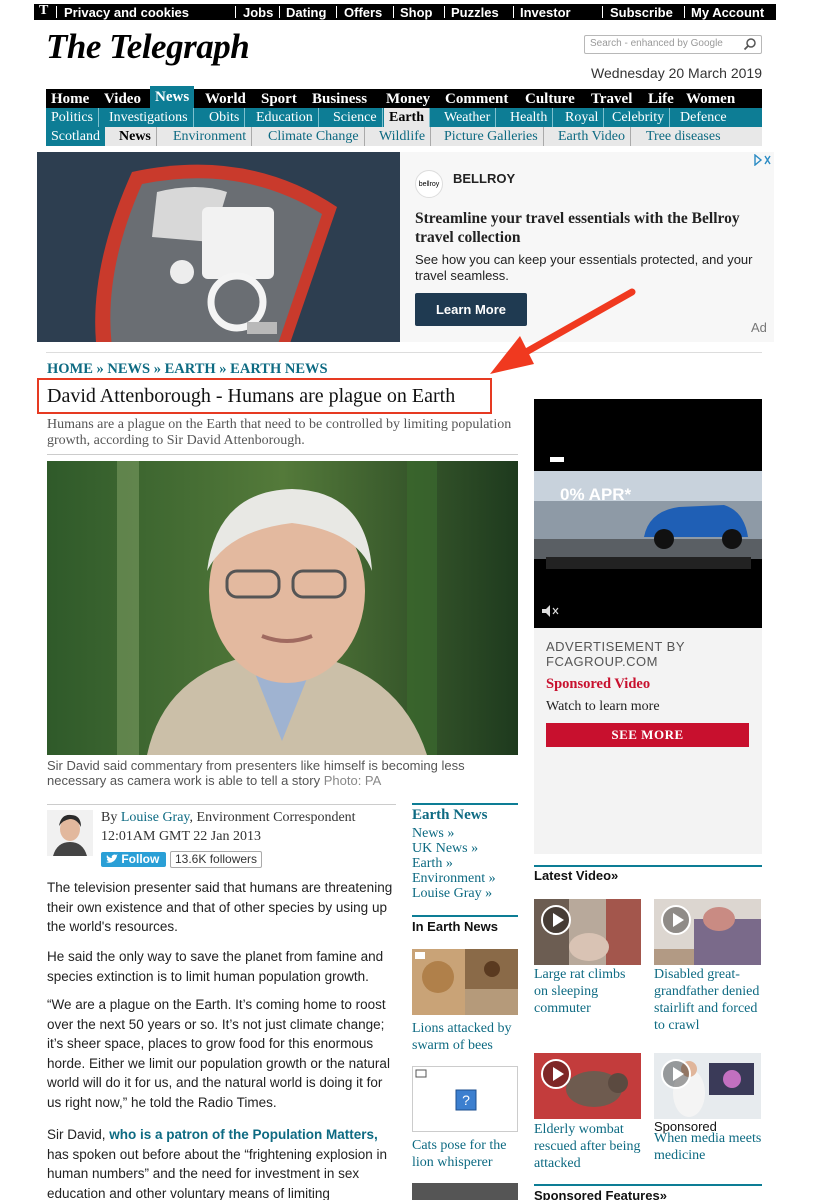 The height and width of the screenshot is (1200, 815). I want to click on link-dating: Dating, so click(306, 12).